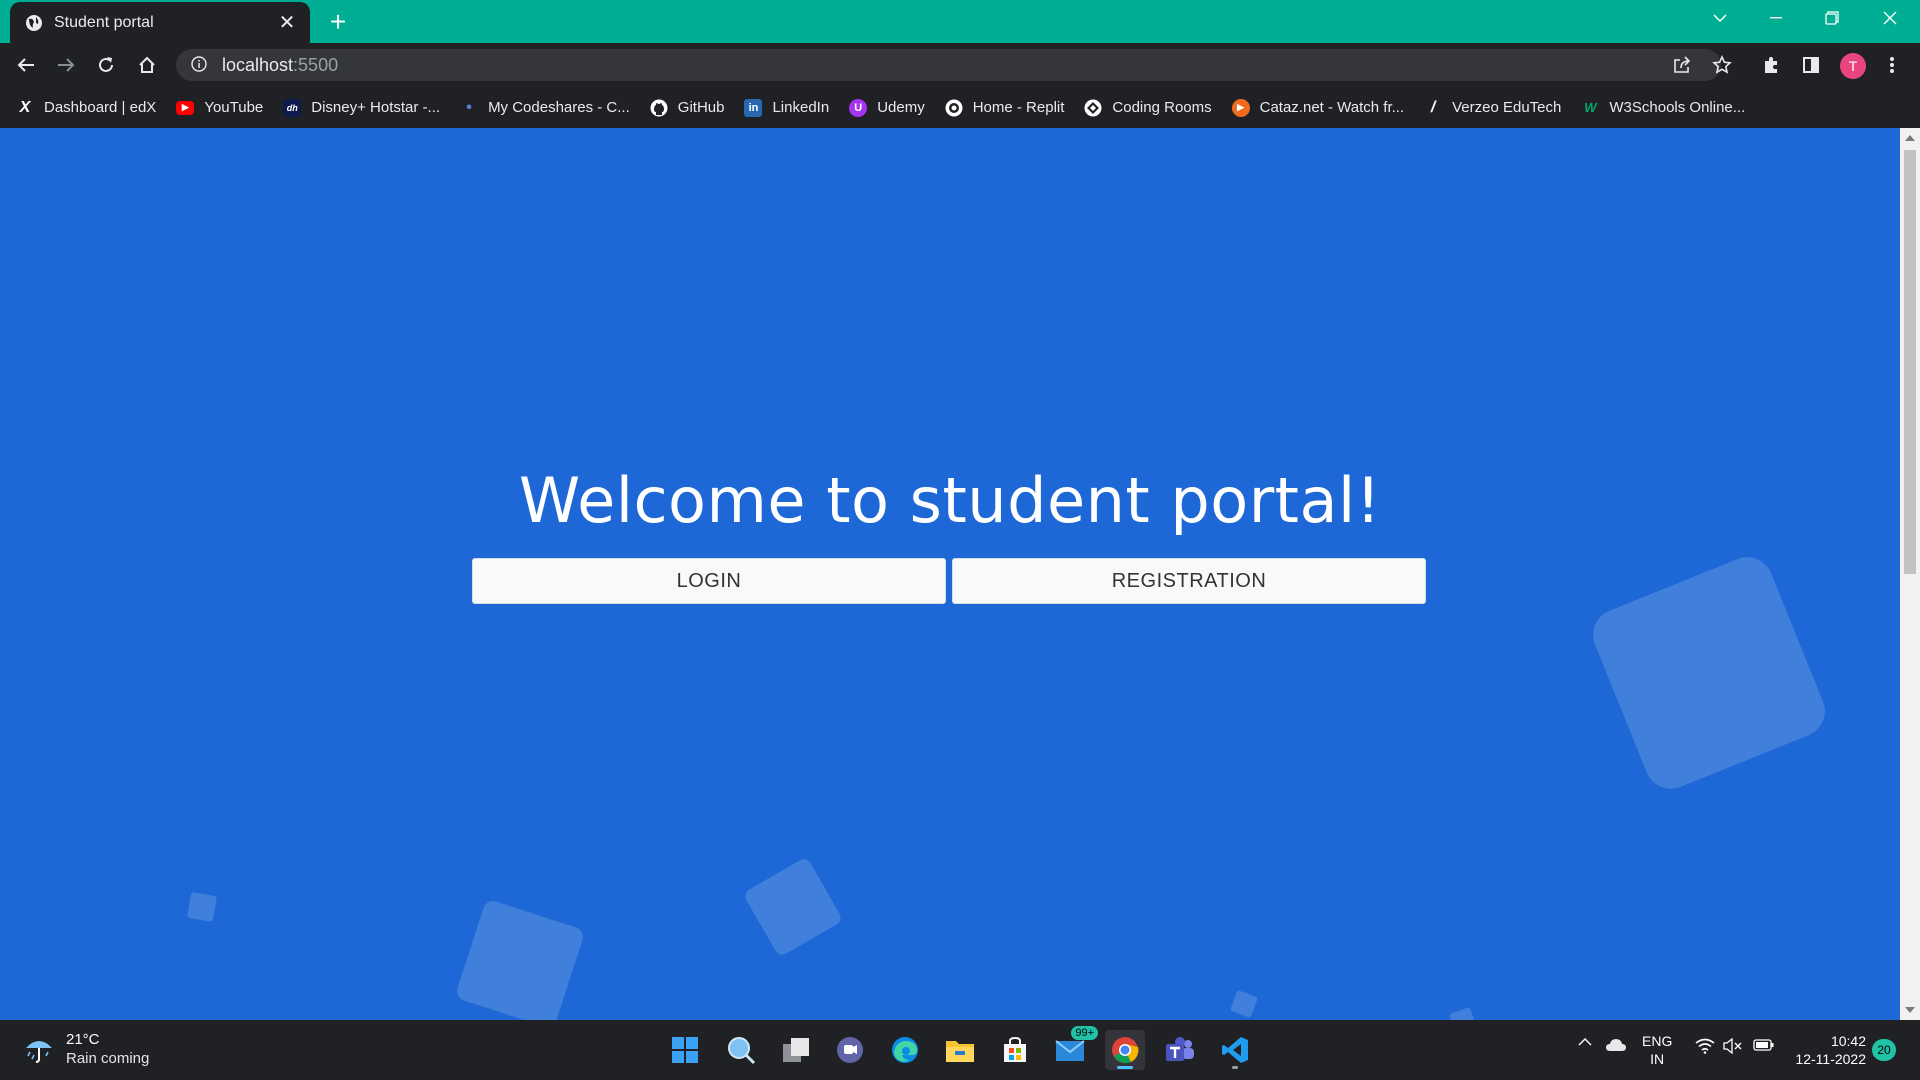 The height and width of the screenshot is (1080, 1920). What do you see at coordinates (1890, 18) in the screenshot?
I see `close-window-icon` at bounding box center [1890, 18].